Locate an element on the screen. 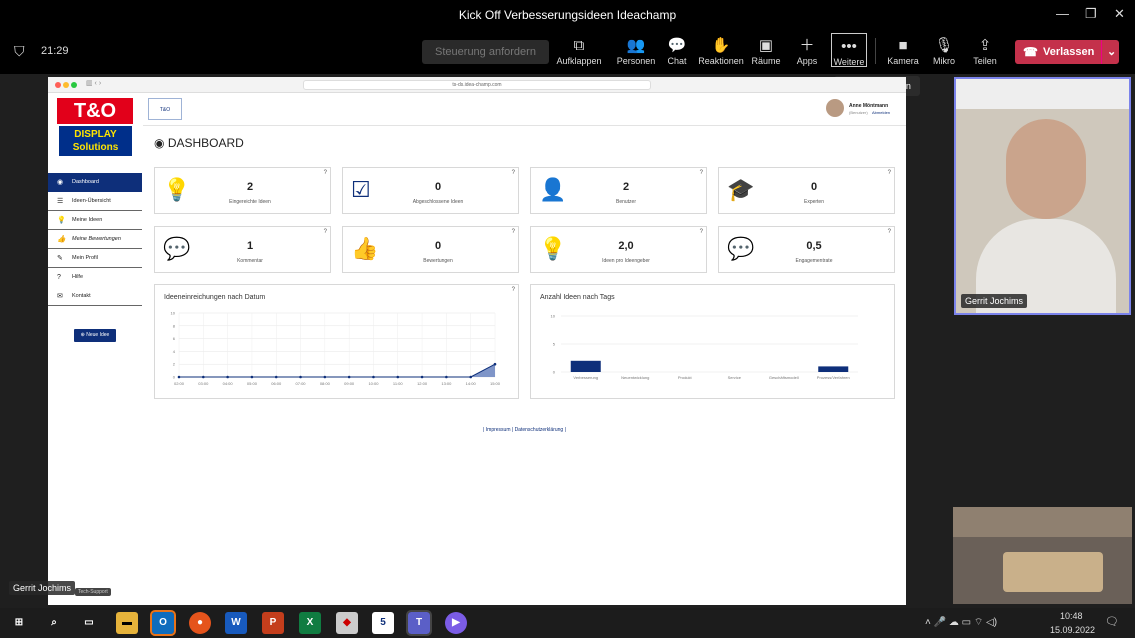 The image size is (1135, 638). participant-video-self: Gerrit Jochims is located at coordinates (1042, 196).